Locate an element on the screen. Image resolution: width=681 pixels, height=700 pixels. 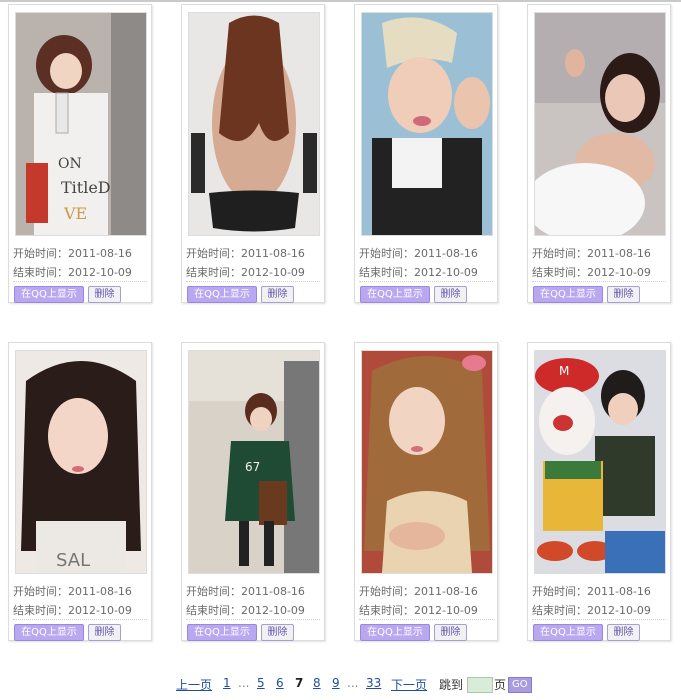
svg-text: TitleD is located at coordinates (86, 187).